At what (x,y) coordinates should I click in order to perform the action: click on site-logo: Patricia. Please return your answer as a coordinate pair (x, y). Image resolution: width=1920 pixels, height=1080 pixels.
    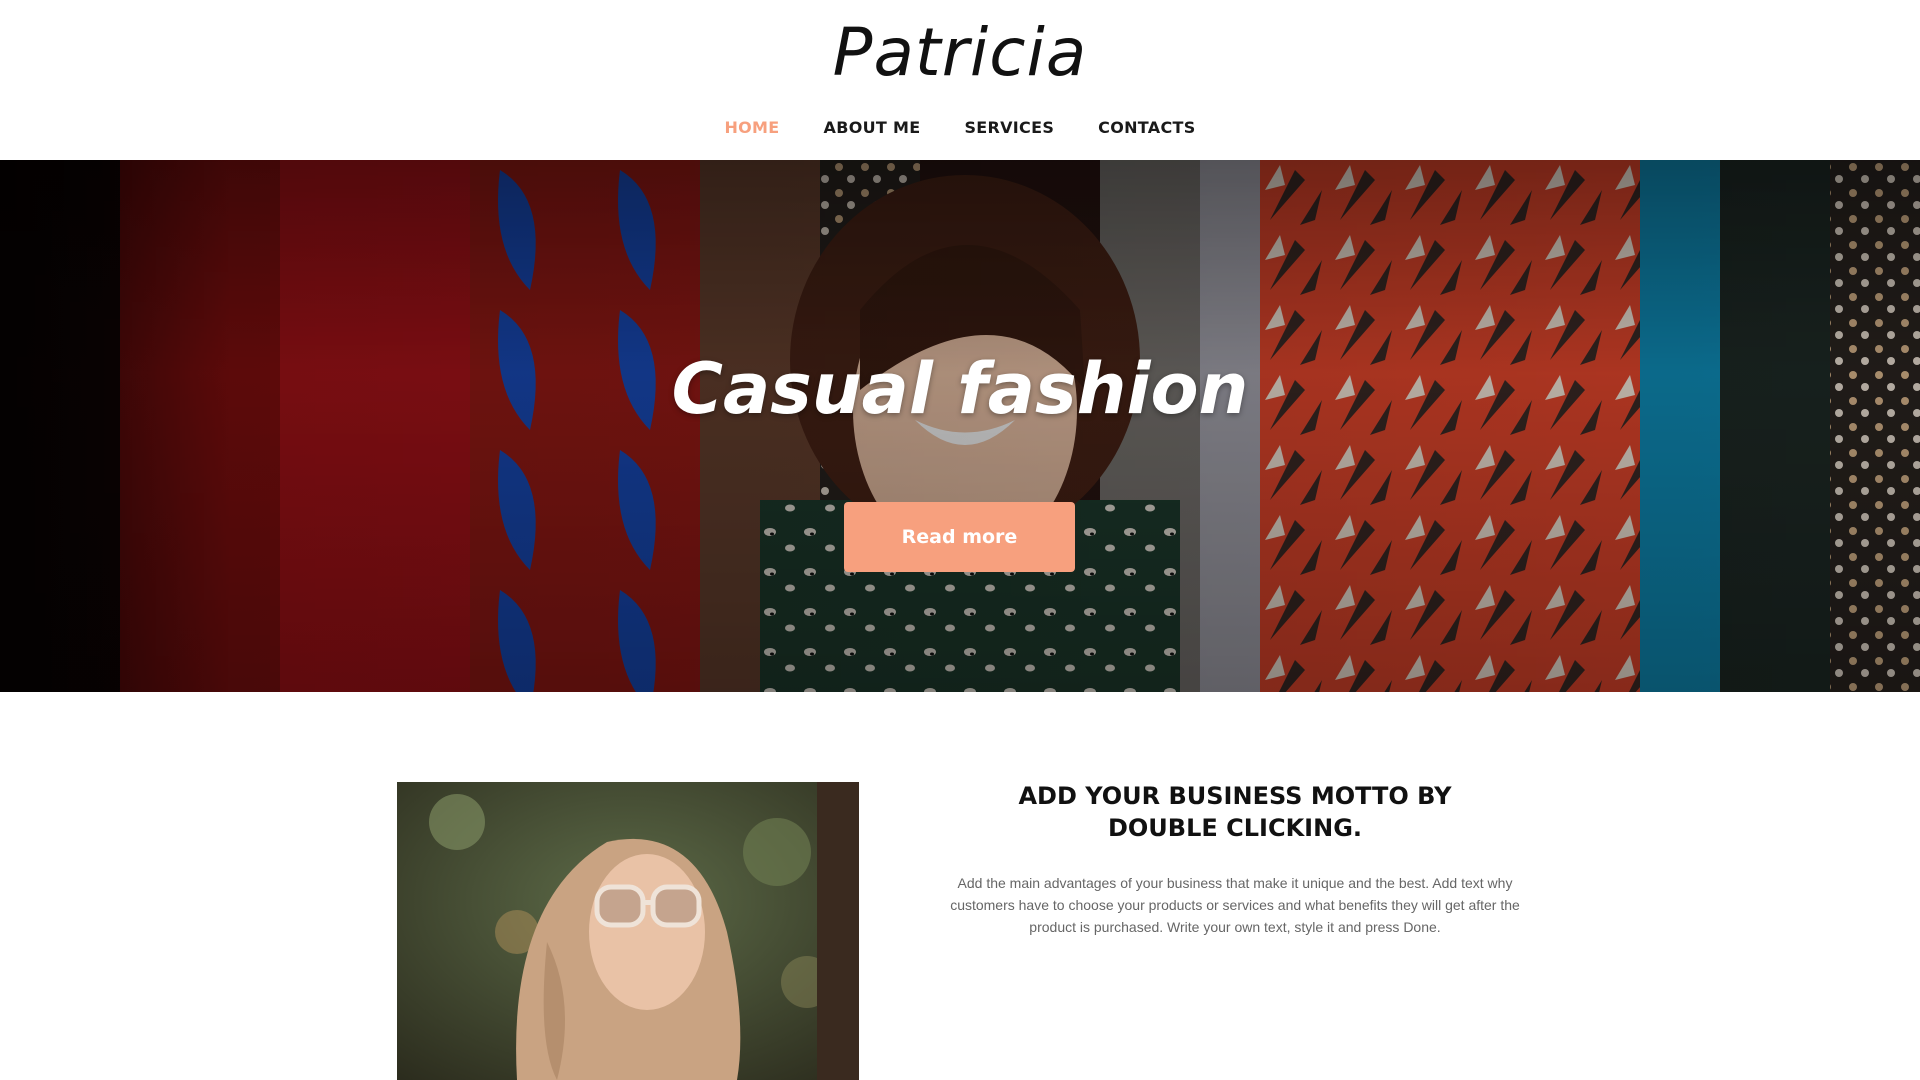
    Looking at the image, I should click on (960, 52).